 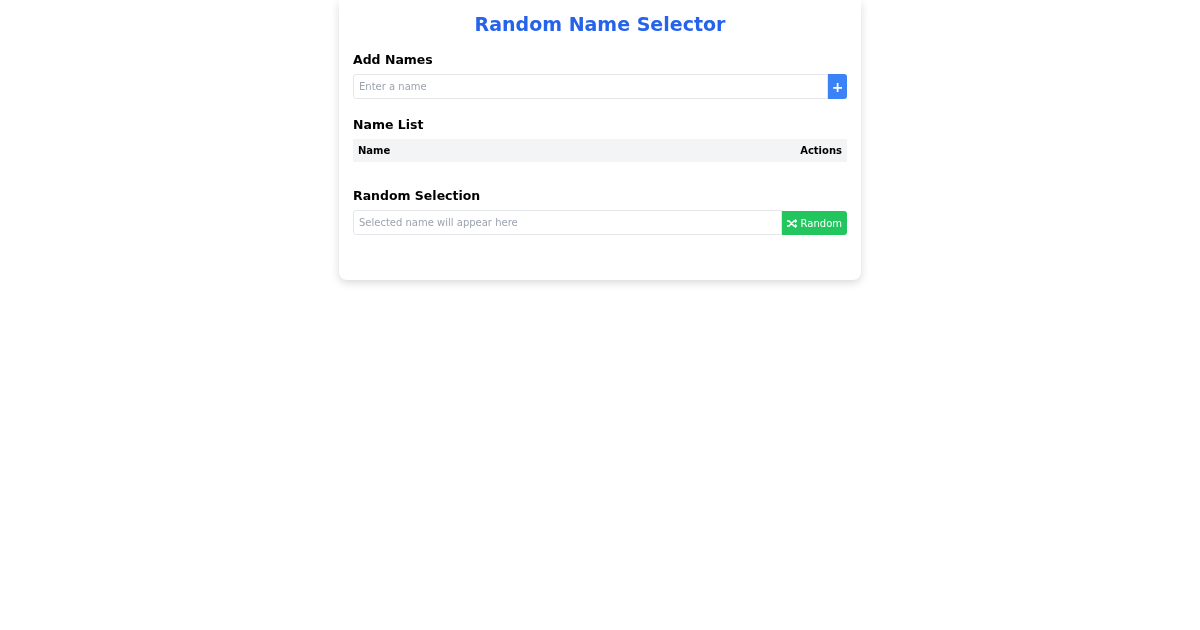 What do you see at coordinates (814, 223) in the screenshot?
I see `random-button: Random` at bounding box center [814, 223].